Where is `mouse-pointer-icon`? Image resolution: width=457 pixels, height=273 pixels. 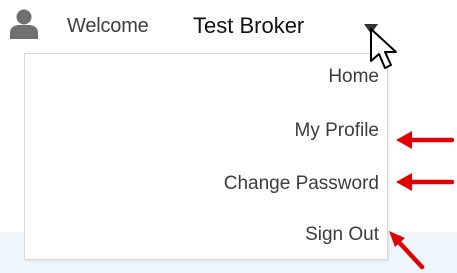
mouse-pointer-icon is located at coordinates (383, 48).